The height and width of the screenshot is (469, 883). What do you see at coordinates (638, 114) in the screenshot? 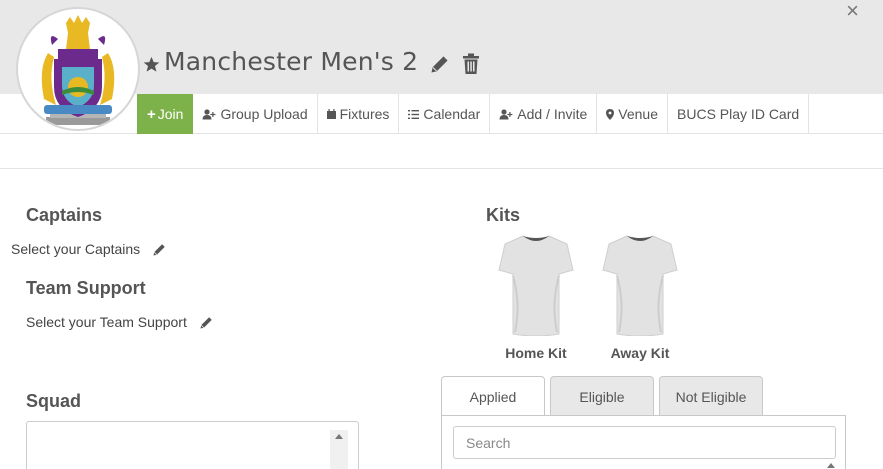
I see `venue-label: Venue` at bounding box center [638, 114].